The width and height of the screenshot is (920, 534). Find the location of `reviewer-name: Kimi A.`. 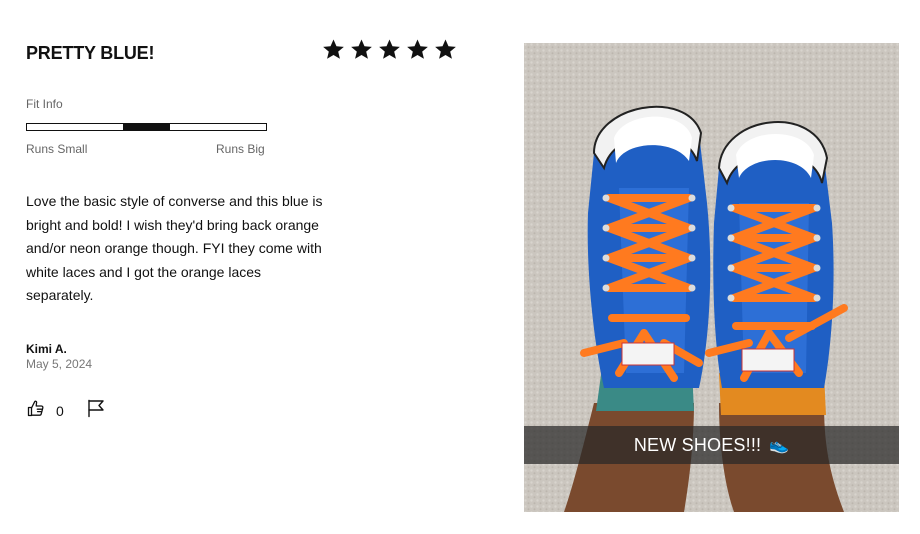

reviewer-name: Kimi A. is located at coordinates (46, 349).